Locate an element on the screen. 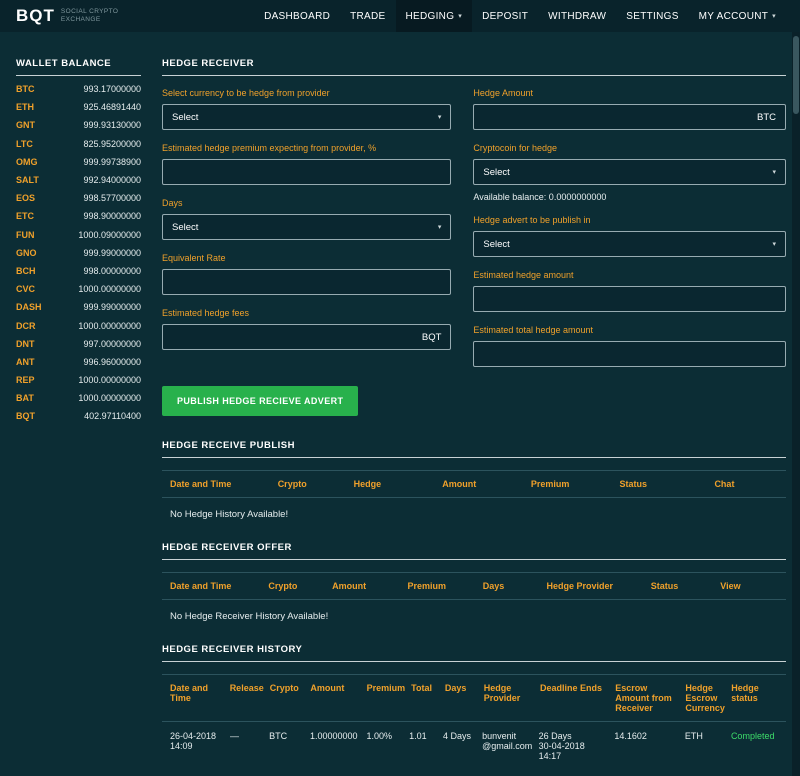 The width and height of the screenshot is (800, 776). wallet-balance-value: 998.90000000 is located at coordinates (112, 216).